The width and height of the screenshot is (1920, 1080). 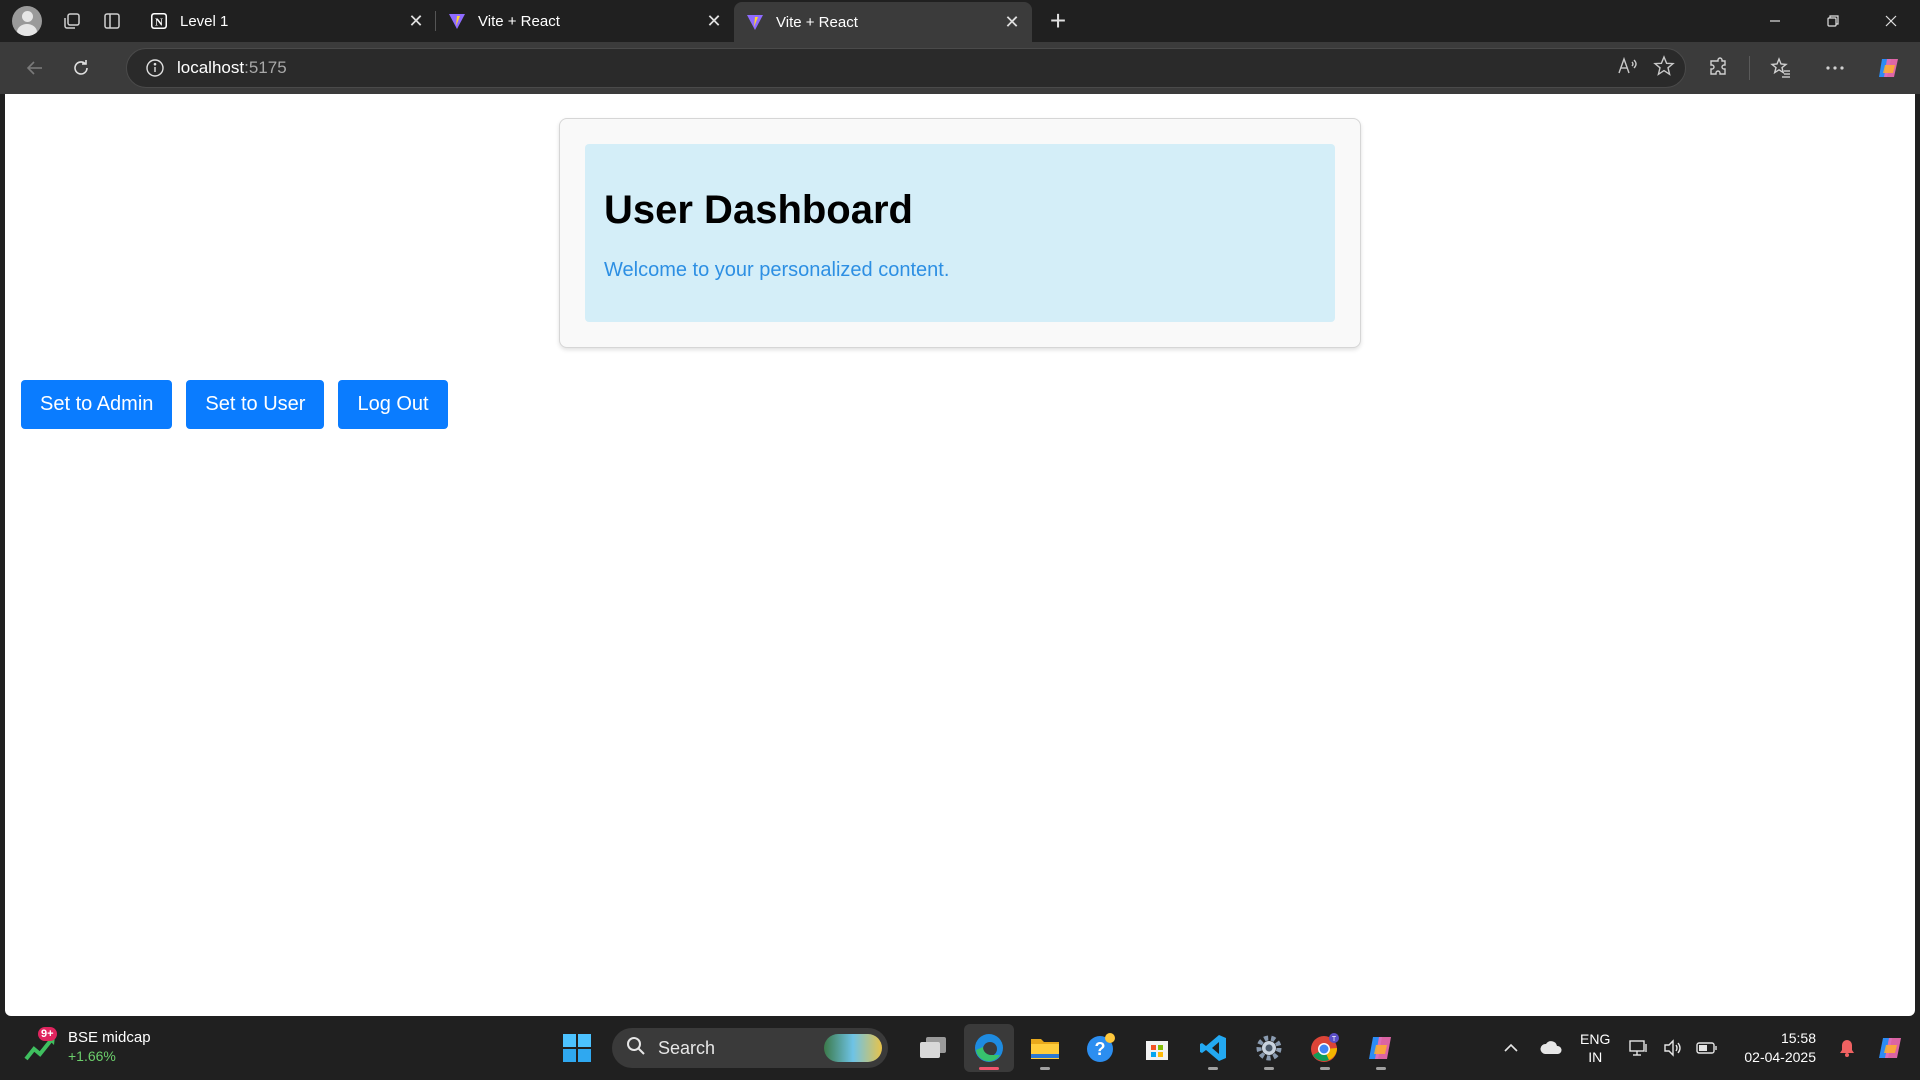 What do you see at coordinates (989, 1048) in the screenshot?
I see `edge-browser-icon` at bounding box center [989, 1048].